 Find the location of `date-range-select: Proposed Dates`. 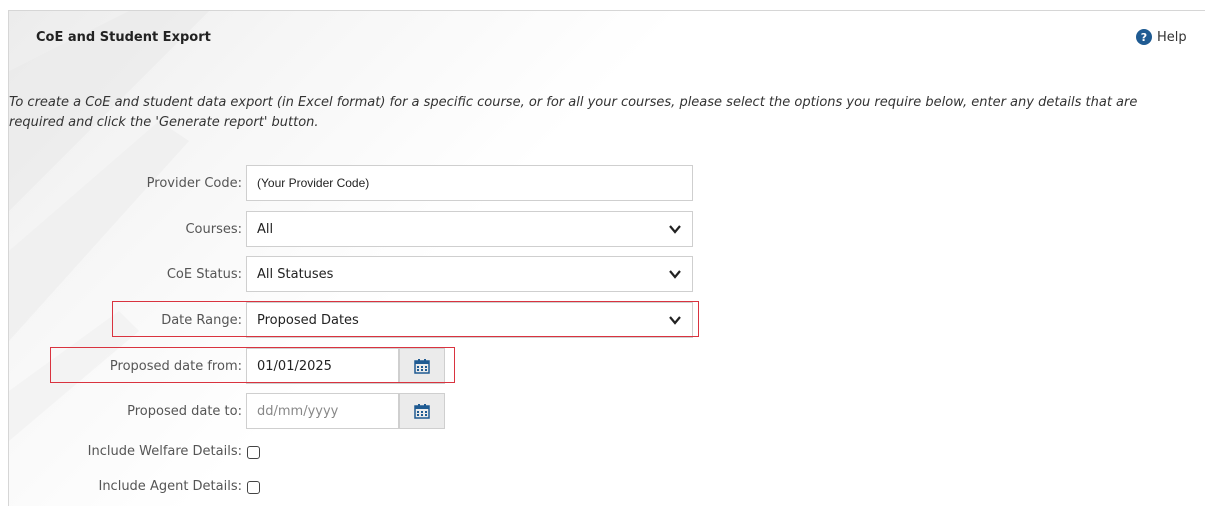

date-range-select: Proposed Dates is located at coordinates (469, 320).